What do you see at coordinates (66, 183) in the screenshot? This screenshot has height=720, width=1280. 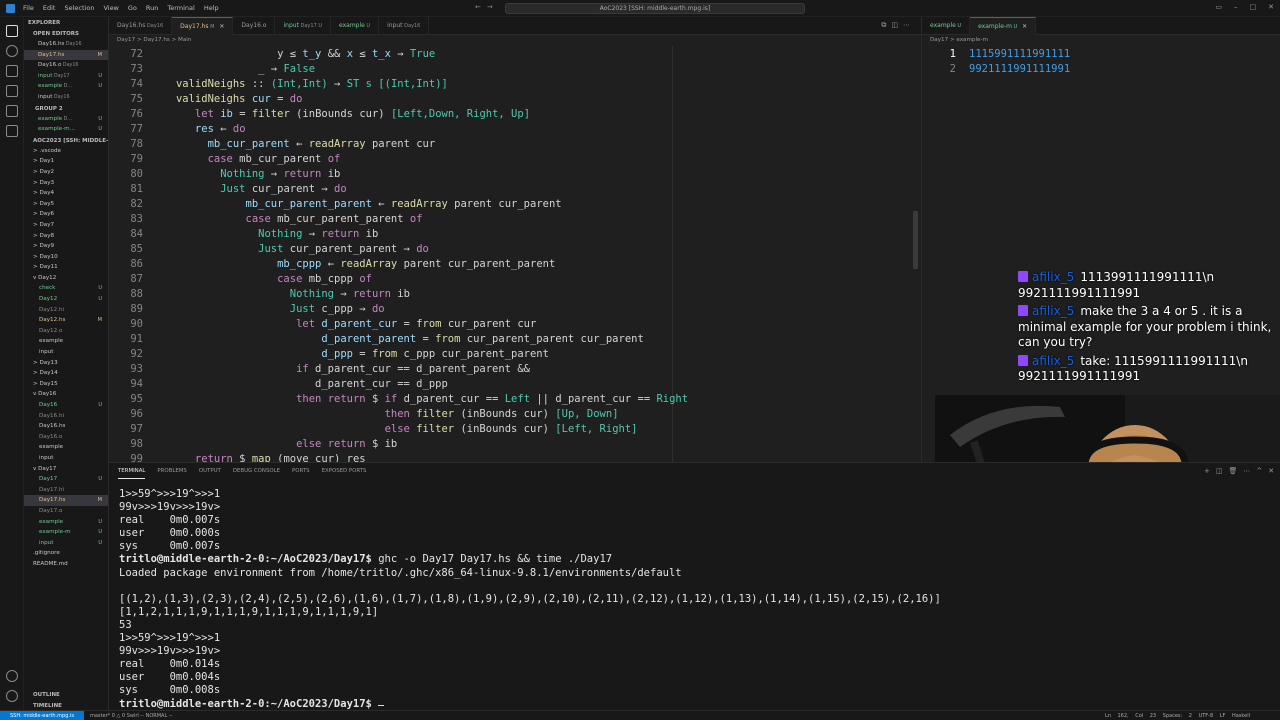 I see `folder-item: > Day3` at bounding box center [66, 183].